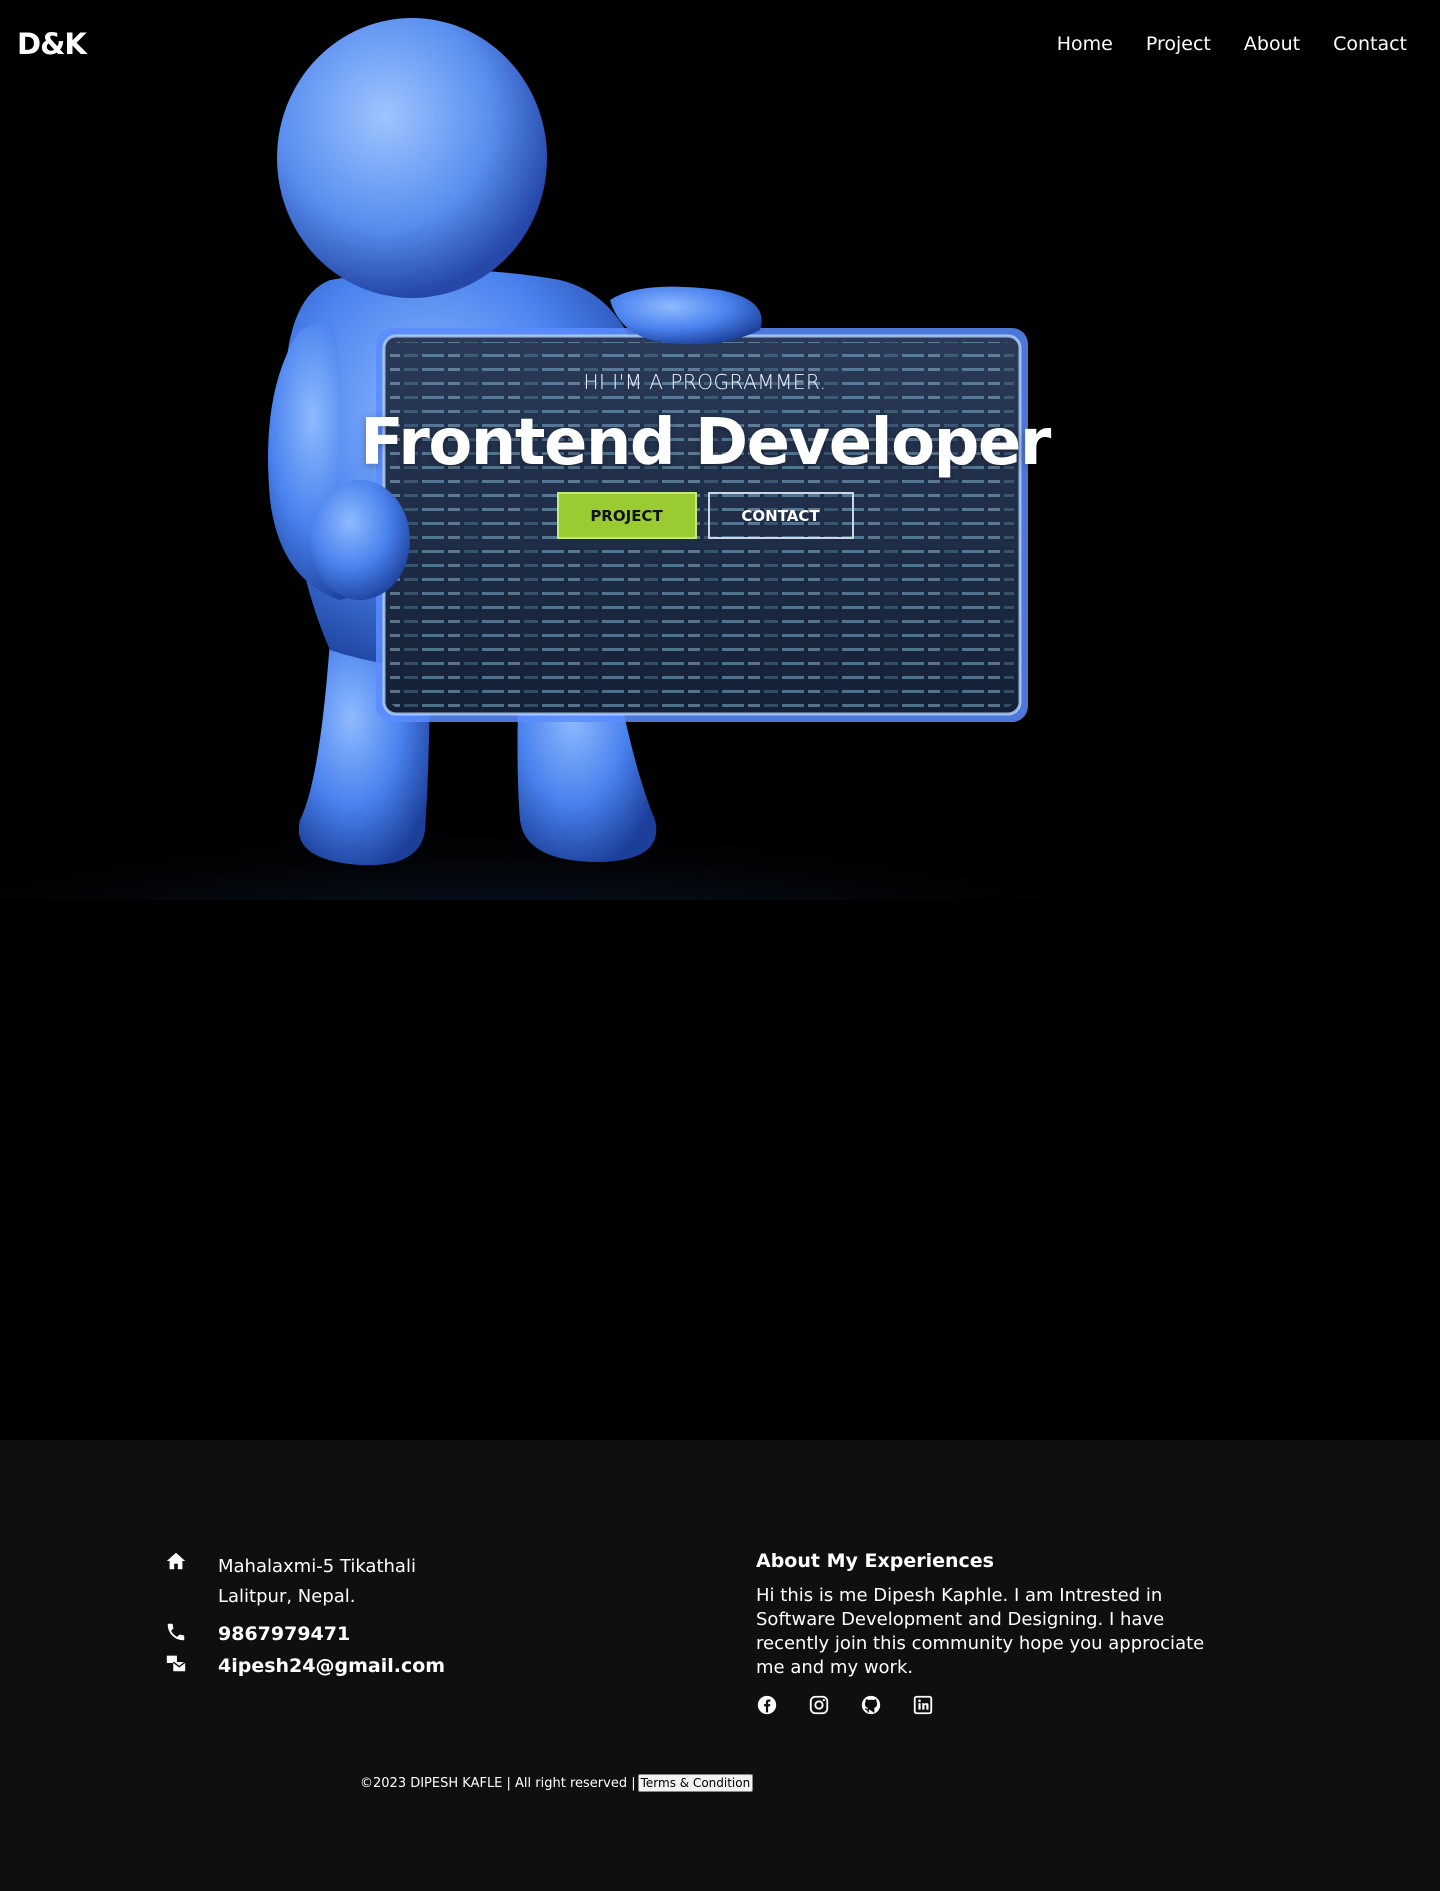 The height and width of the screenshot is (1891, 1440). Describe the element at coordinates (1232, 44) in the screenshot. I see `nav-links: Home Project About Contact` at that location.